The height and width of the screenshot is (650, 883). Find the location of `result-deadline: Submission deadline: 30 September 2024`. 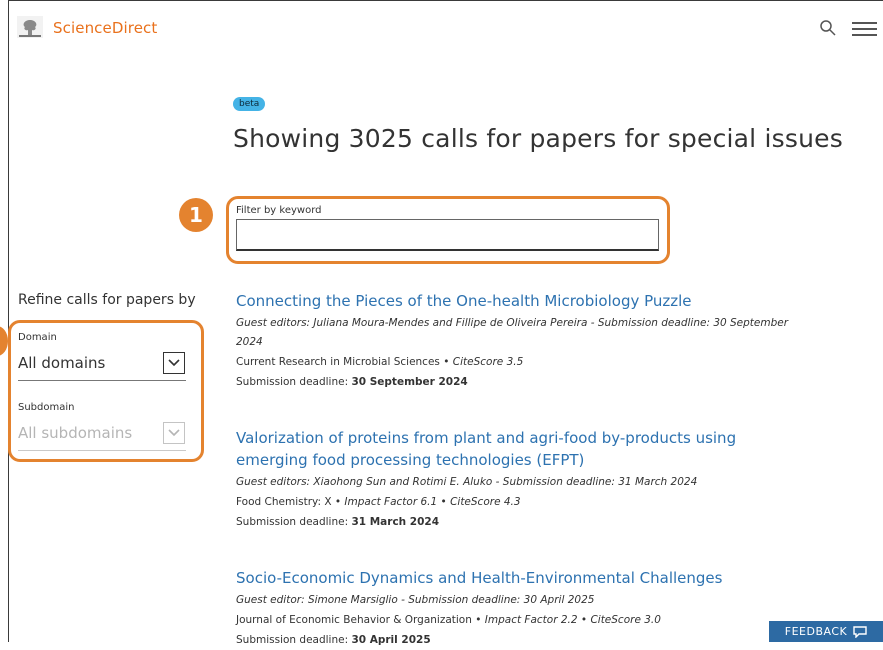

result-deadline: Submission deadline: 30 September 2024 is located at coordinates (516, 382).